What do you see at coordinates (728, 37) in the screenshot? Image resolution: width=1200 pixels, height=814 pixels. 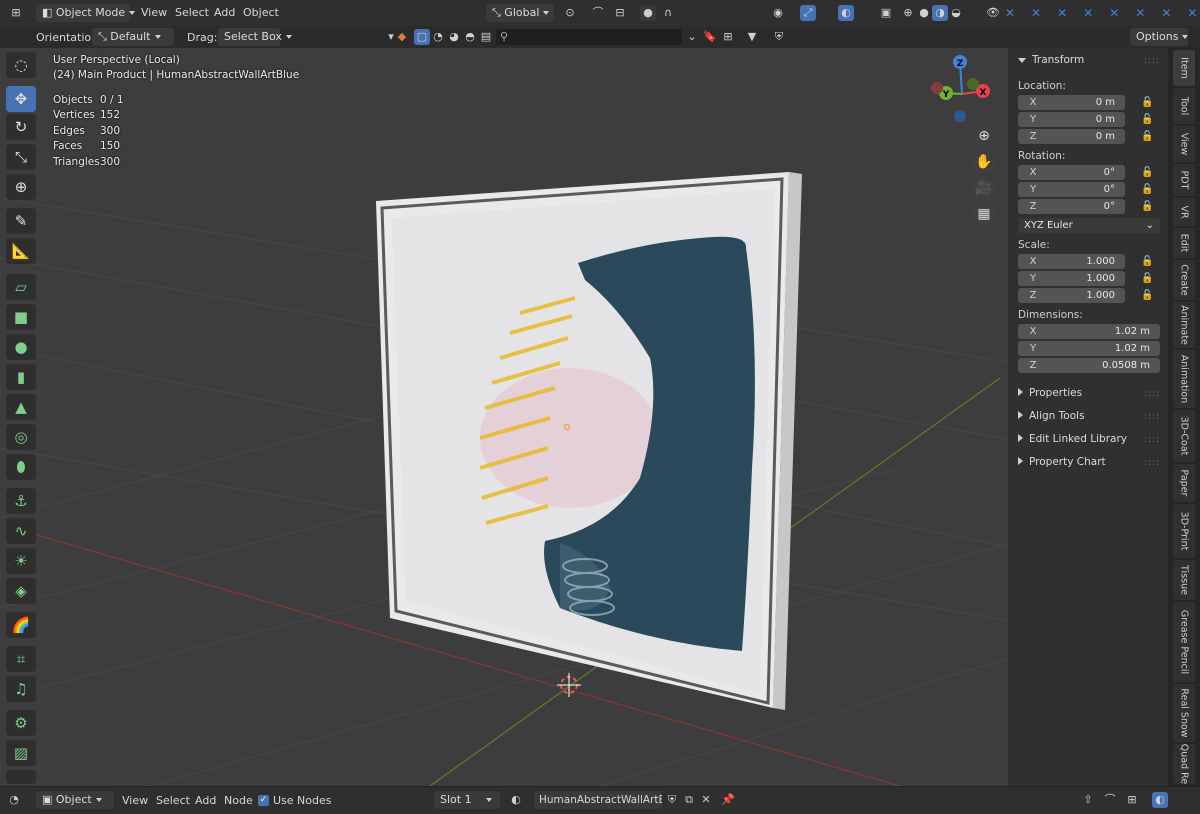 I see `collection-icon: ⊞` at bounding box center [728, 37].